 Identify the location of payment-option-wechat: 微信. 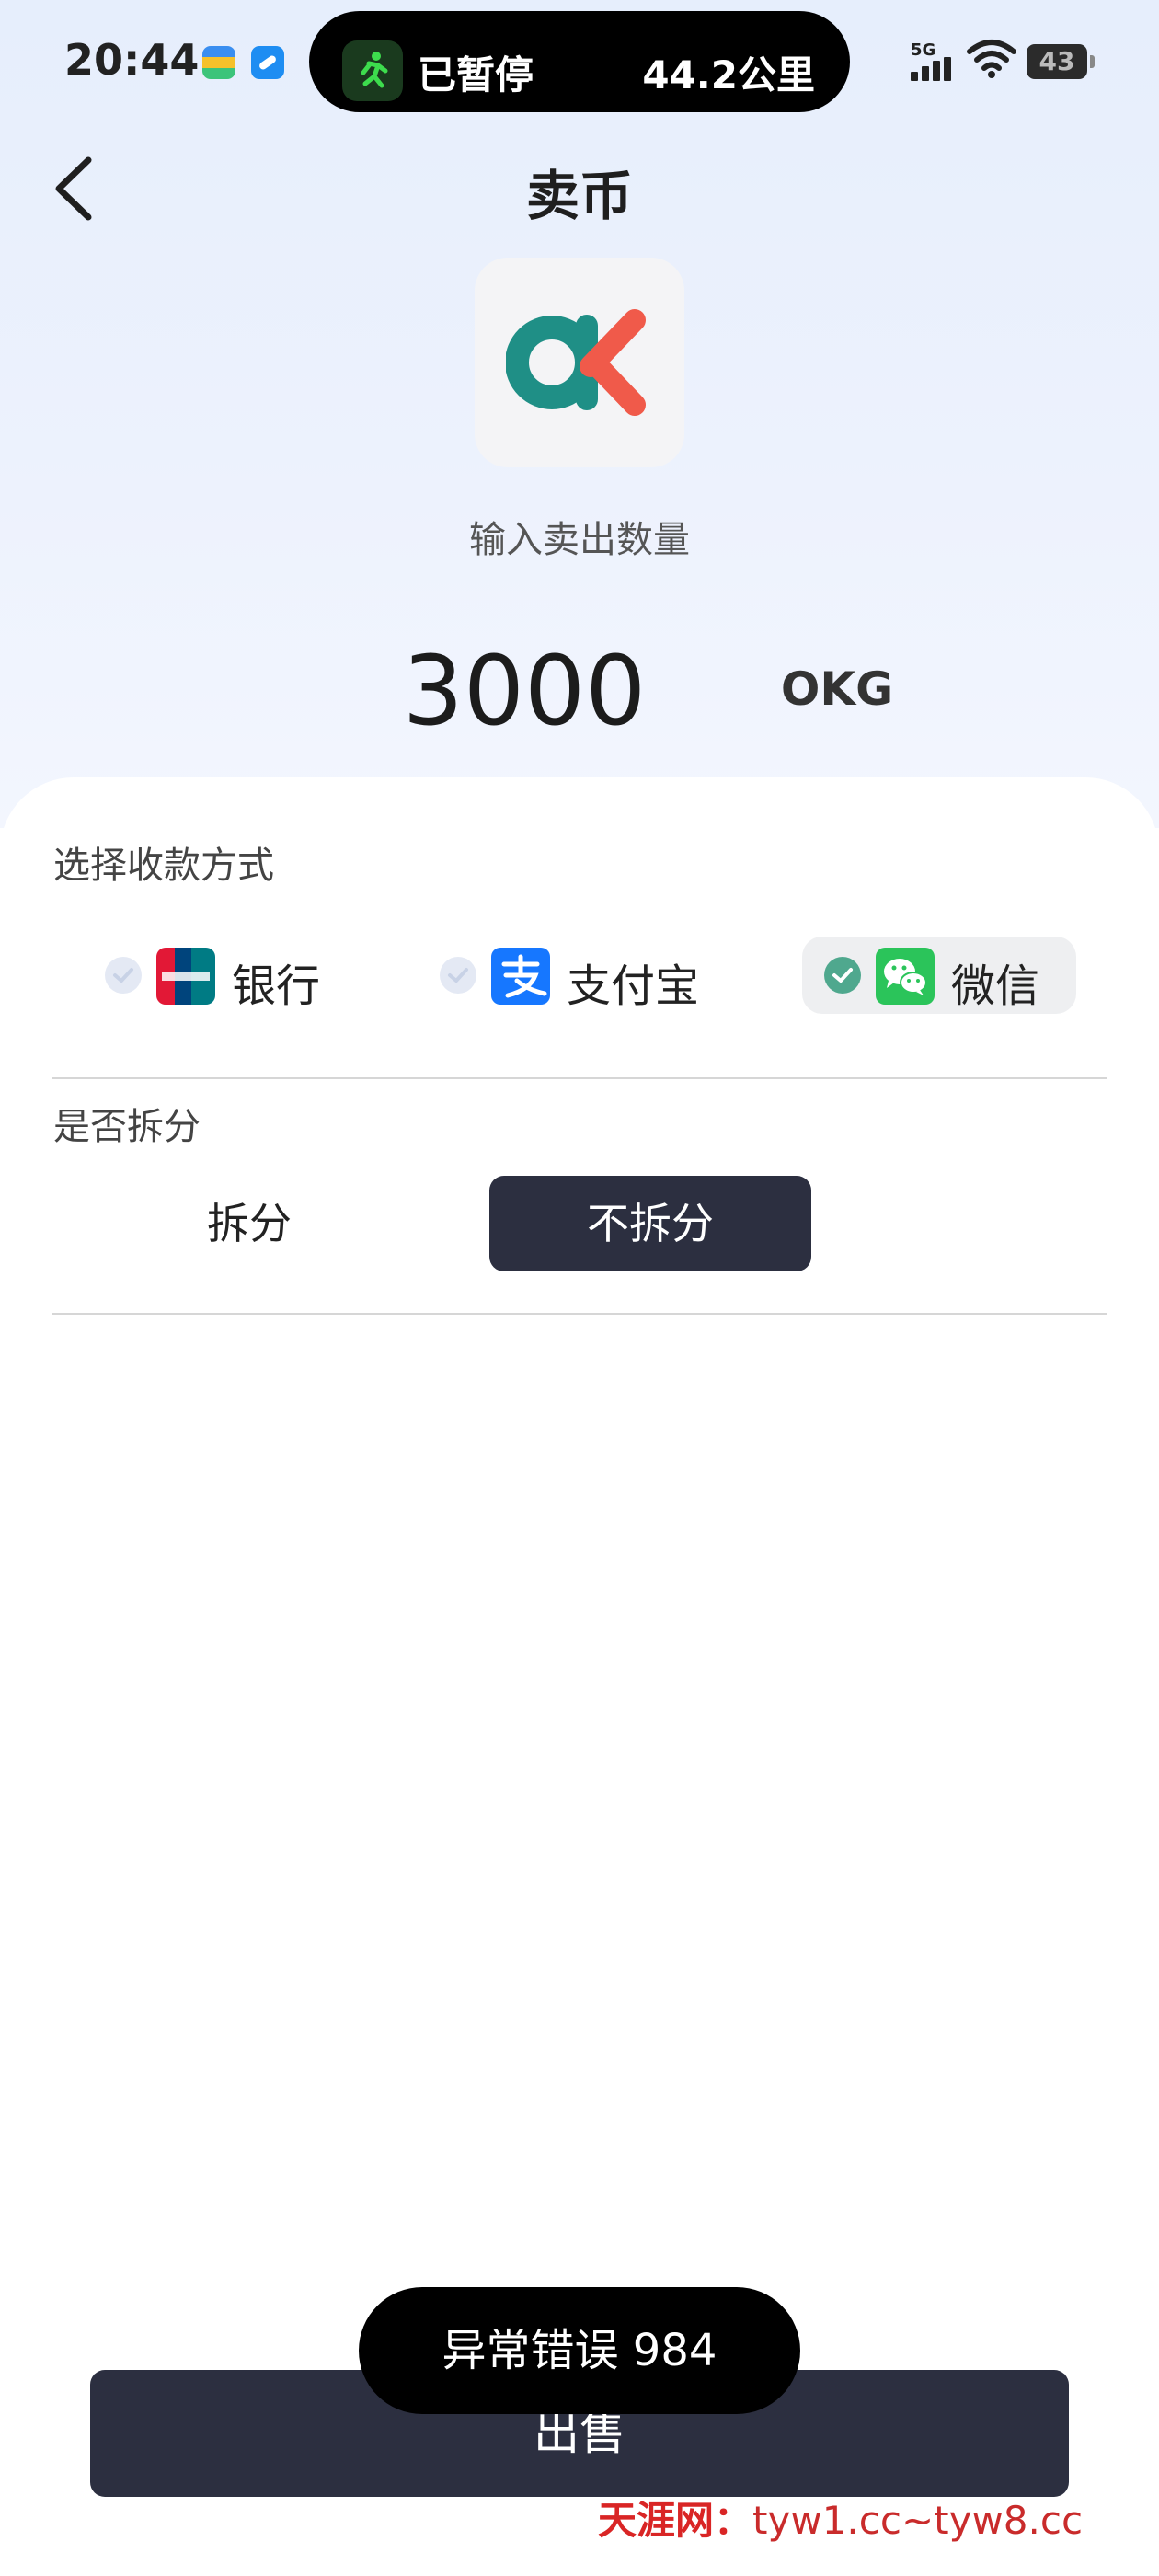
(939, 975).